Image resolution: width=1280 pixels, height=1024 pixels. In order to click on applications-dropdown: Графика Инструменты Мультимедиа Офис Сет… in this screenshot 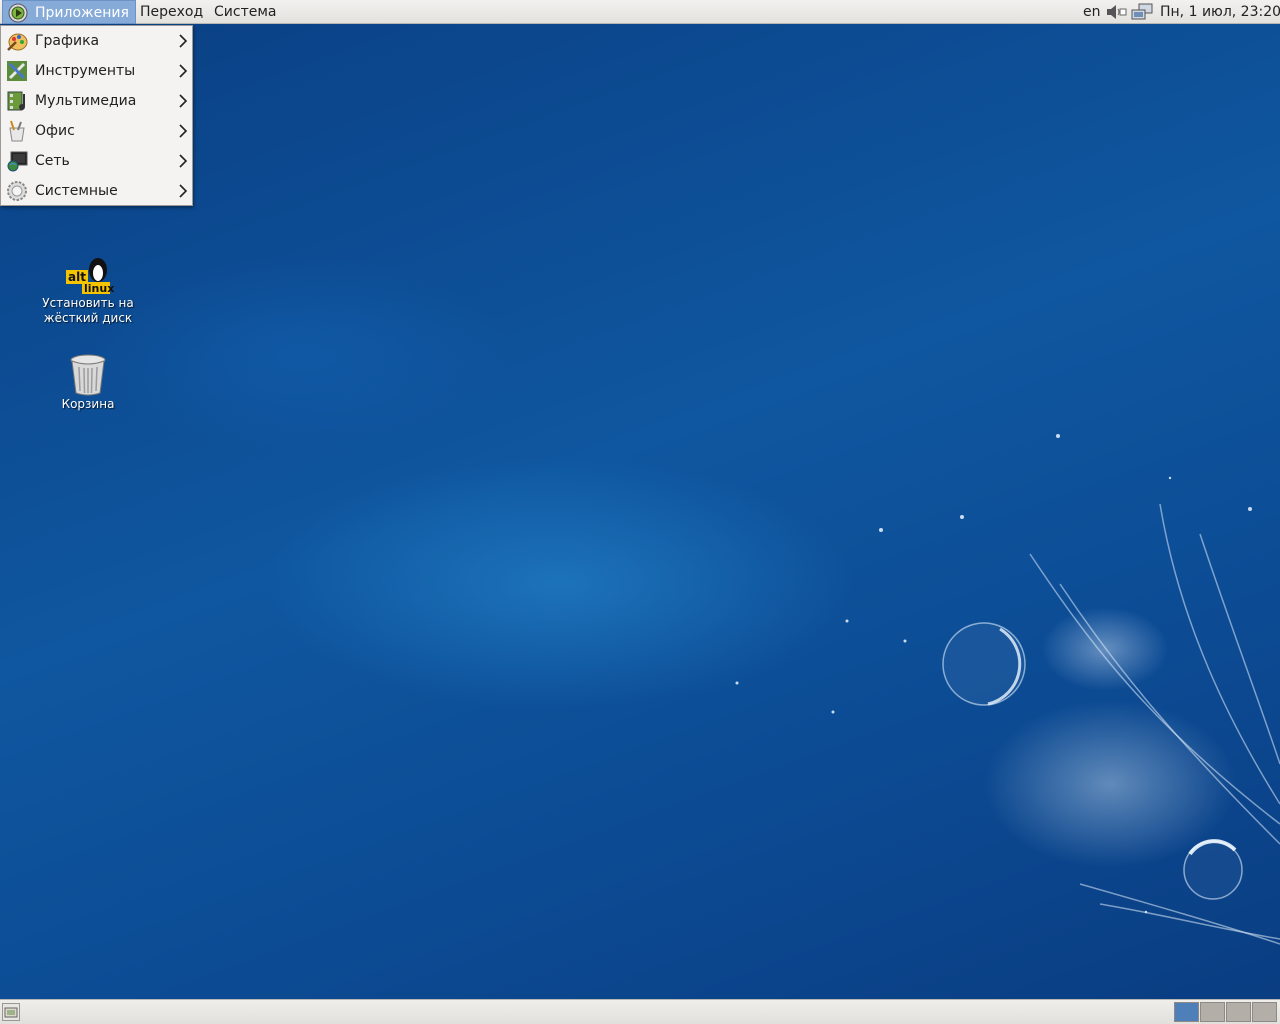, I will do `click(96, 115)`.